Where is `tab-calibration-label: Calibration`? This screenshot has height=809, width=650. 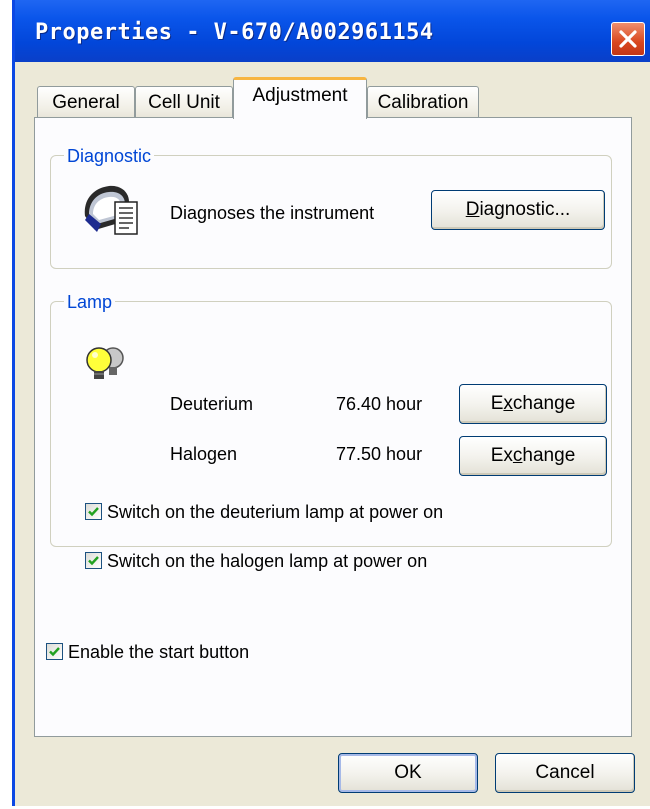
tab-calibration-label: Calibration is located at coordinates (423, 102).